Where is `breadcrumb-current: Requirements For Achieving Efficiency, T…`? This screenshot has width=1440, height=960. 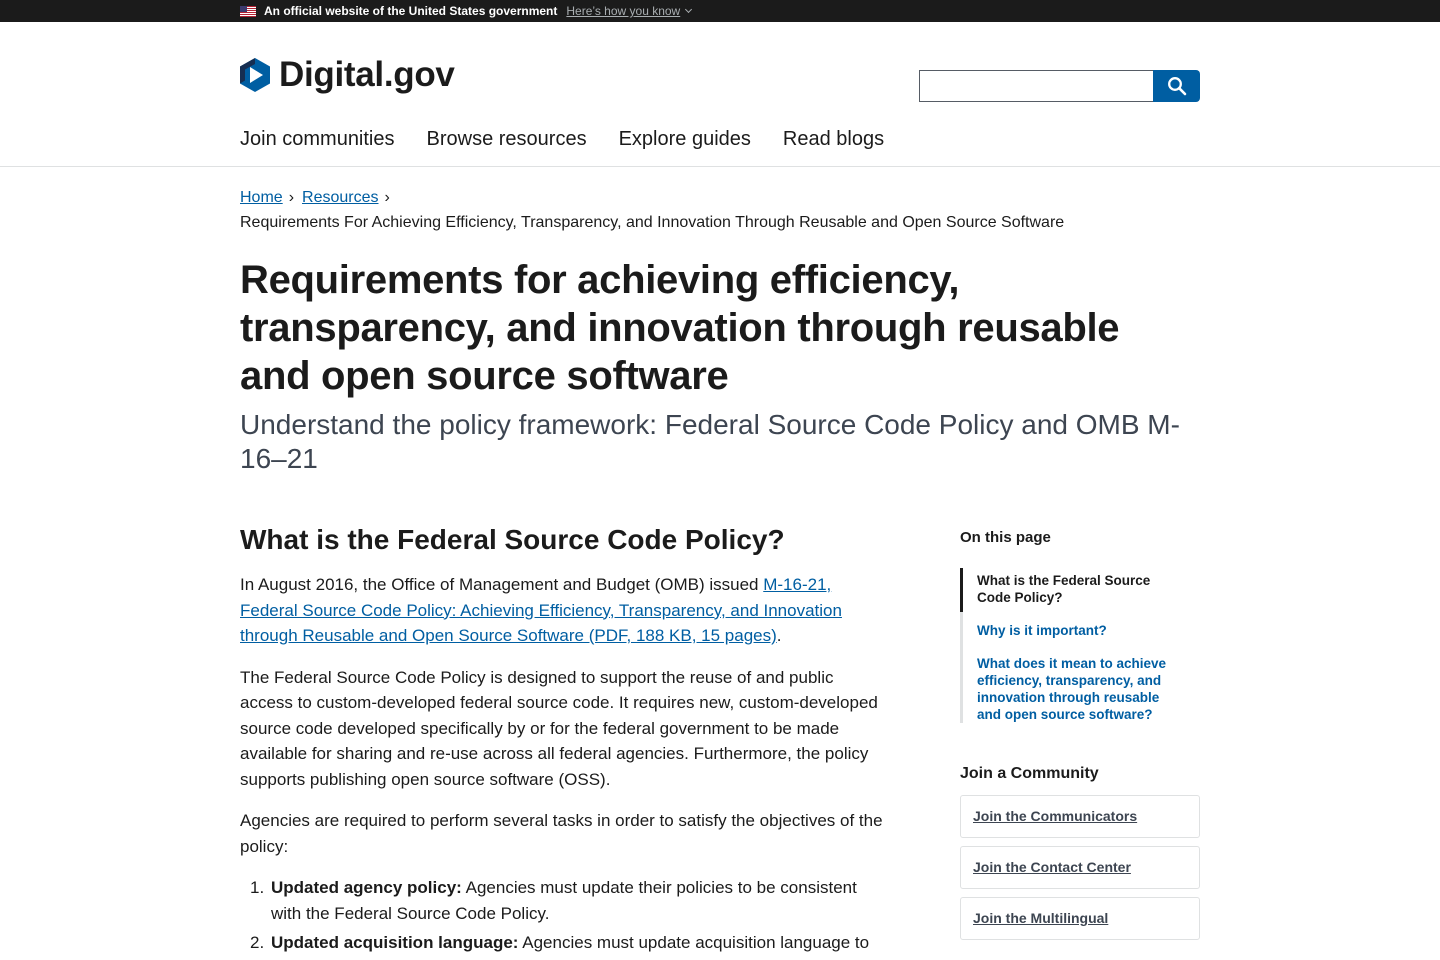
breadcrumb-current: Requirements For Achieving Efficiency, T… is located at coordinates (652, 222).